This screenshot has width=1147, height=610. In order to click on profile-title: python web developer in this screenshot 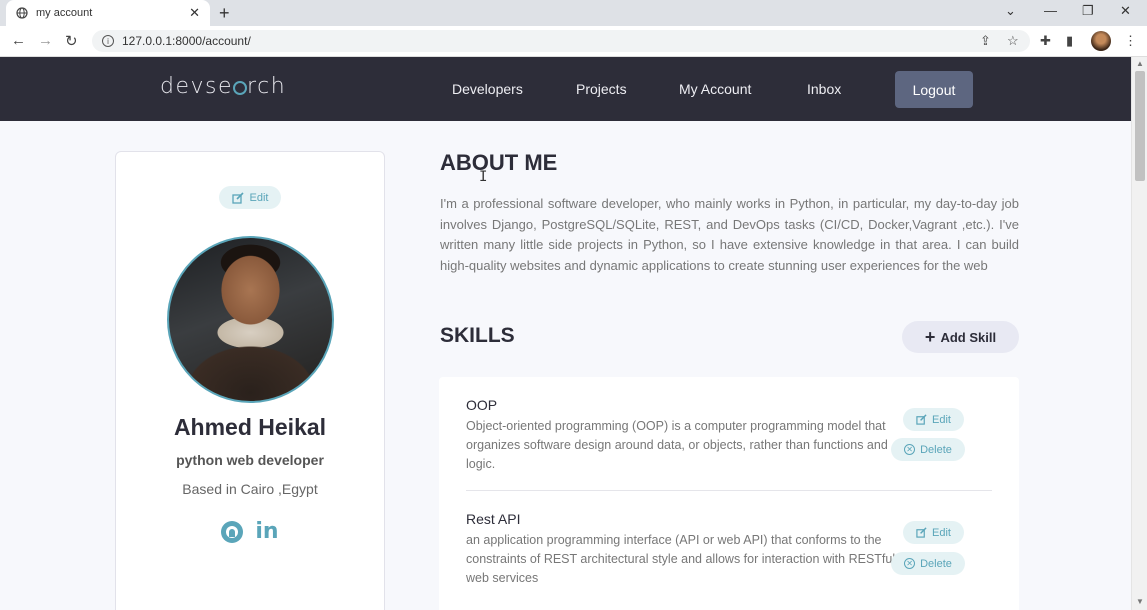, I will do `click(250, 460)`.